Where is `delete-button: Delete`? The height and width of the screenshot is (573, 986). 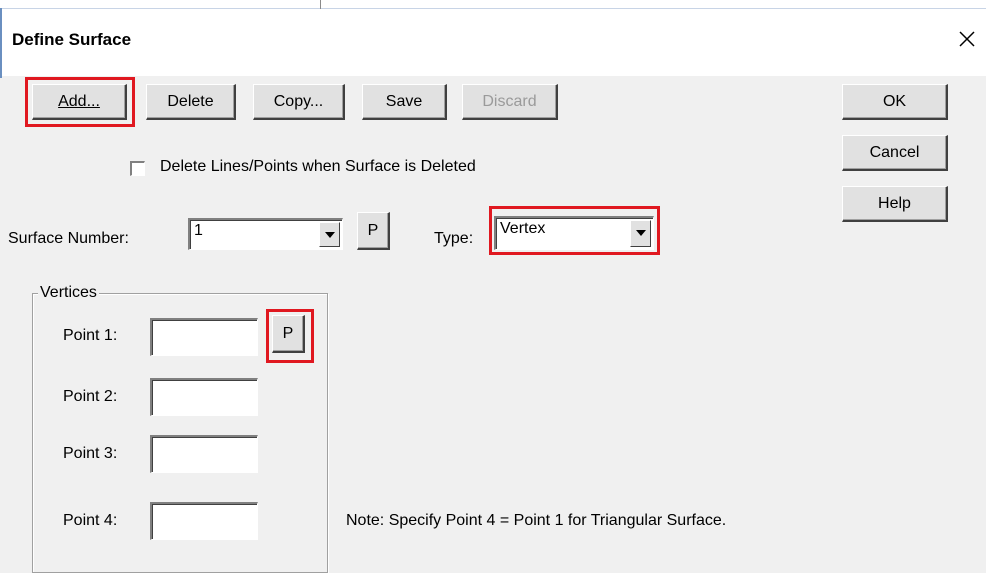
delete-button: Delete is located at coordinates (191, 102).